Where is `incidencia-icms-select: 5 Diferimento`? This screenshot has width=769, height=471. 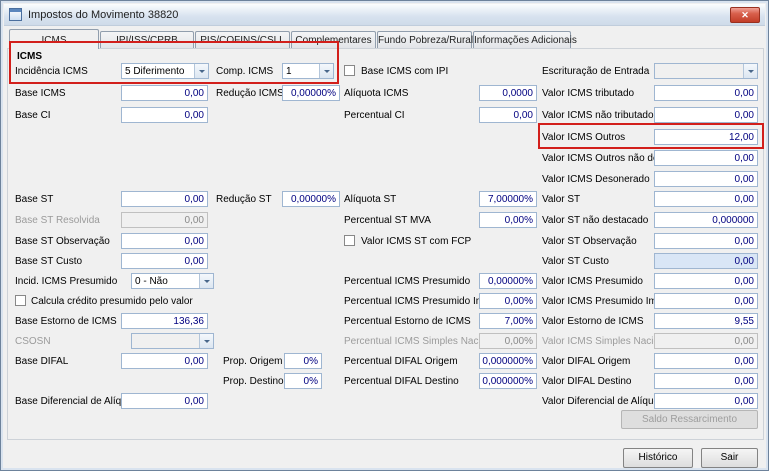 incidencia-icms-select: 5 Diferimento is located at coordinates (165, 71).